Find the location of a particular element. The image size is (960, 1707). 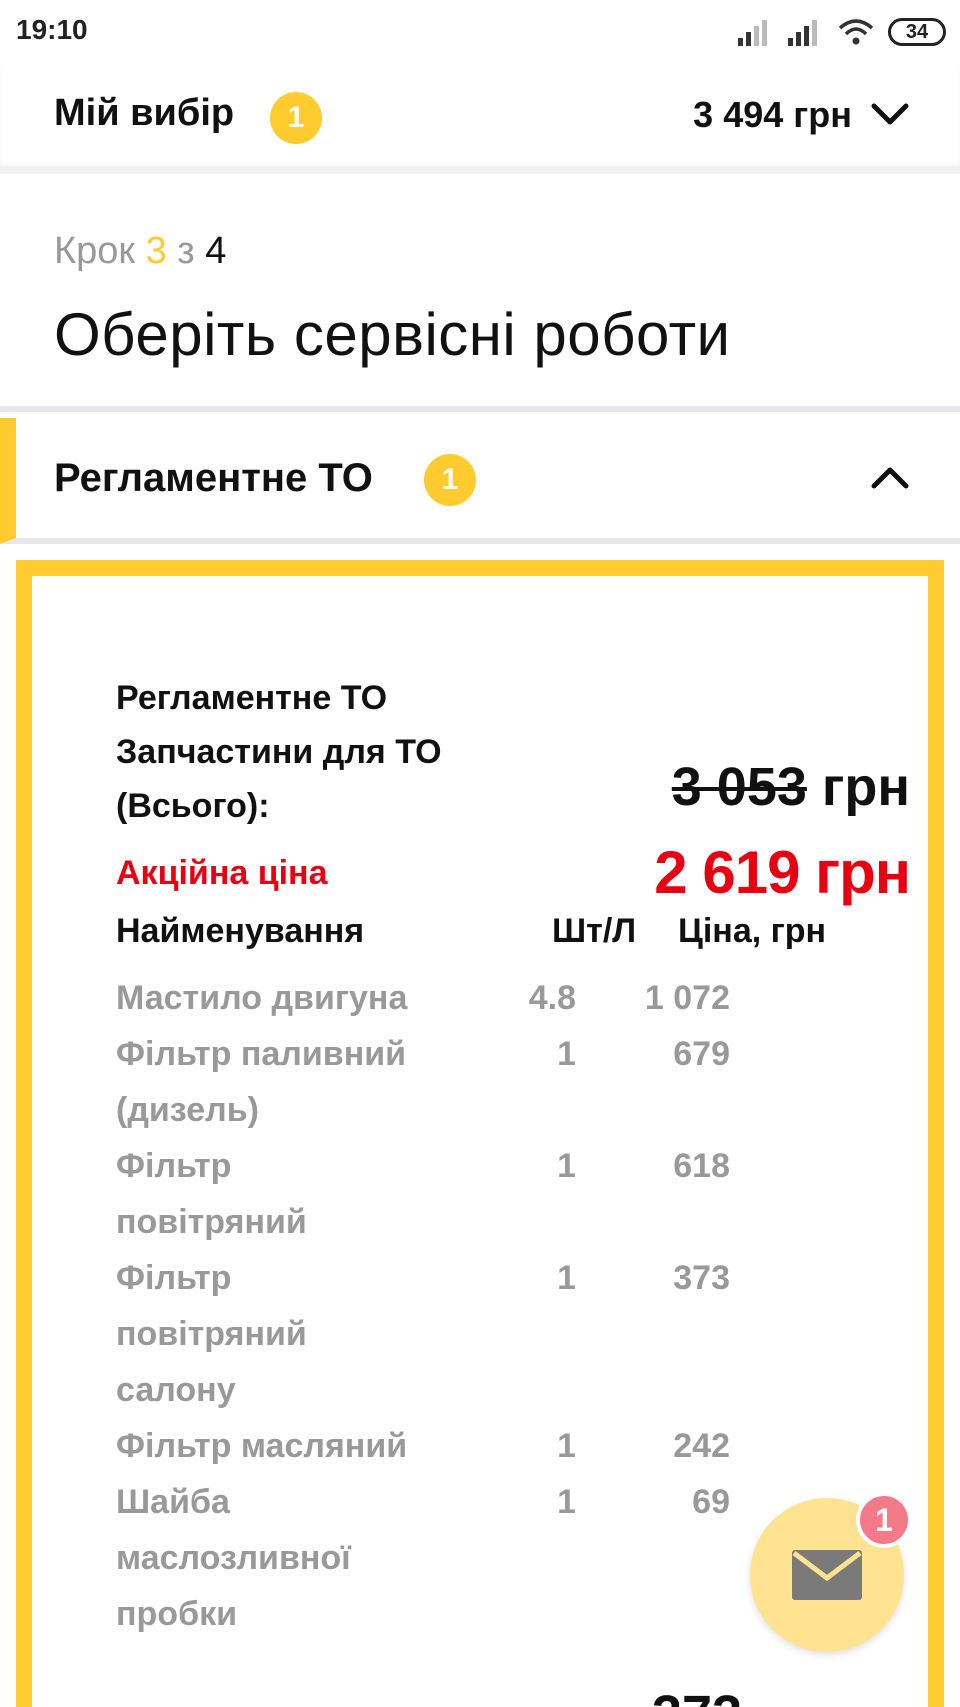

row-name: Фільтр масляний is located at coordinates (262, 1446).